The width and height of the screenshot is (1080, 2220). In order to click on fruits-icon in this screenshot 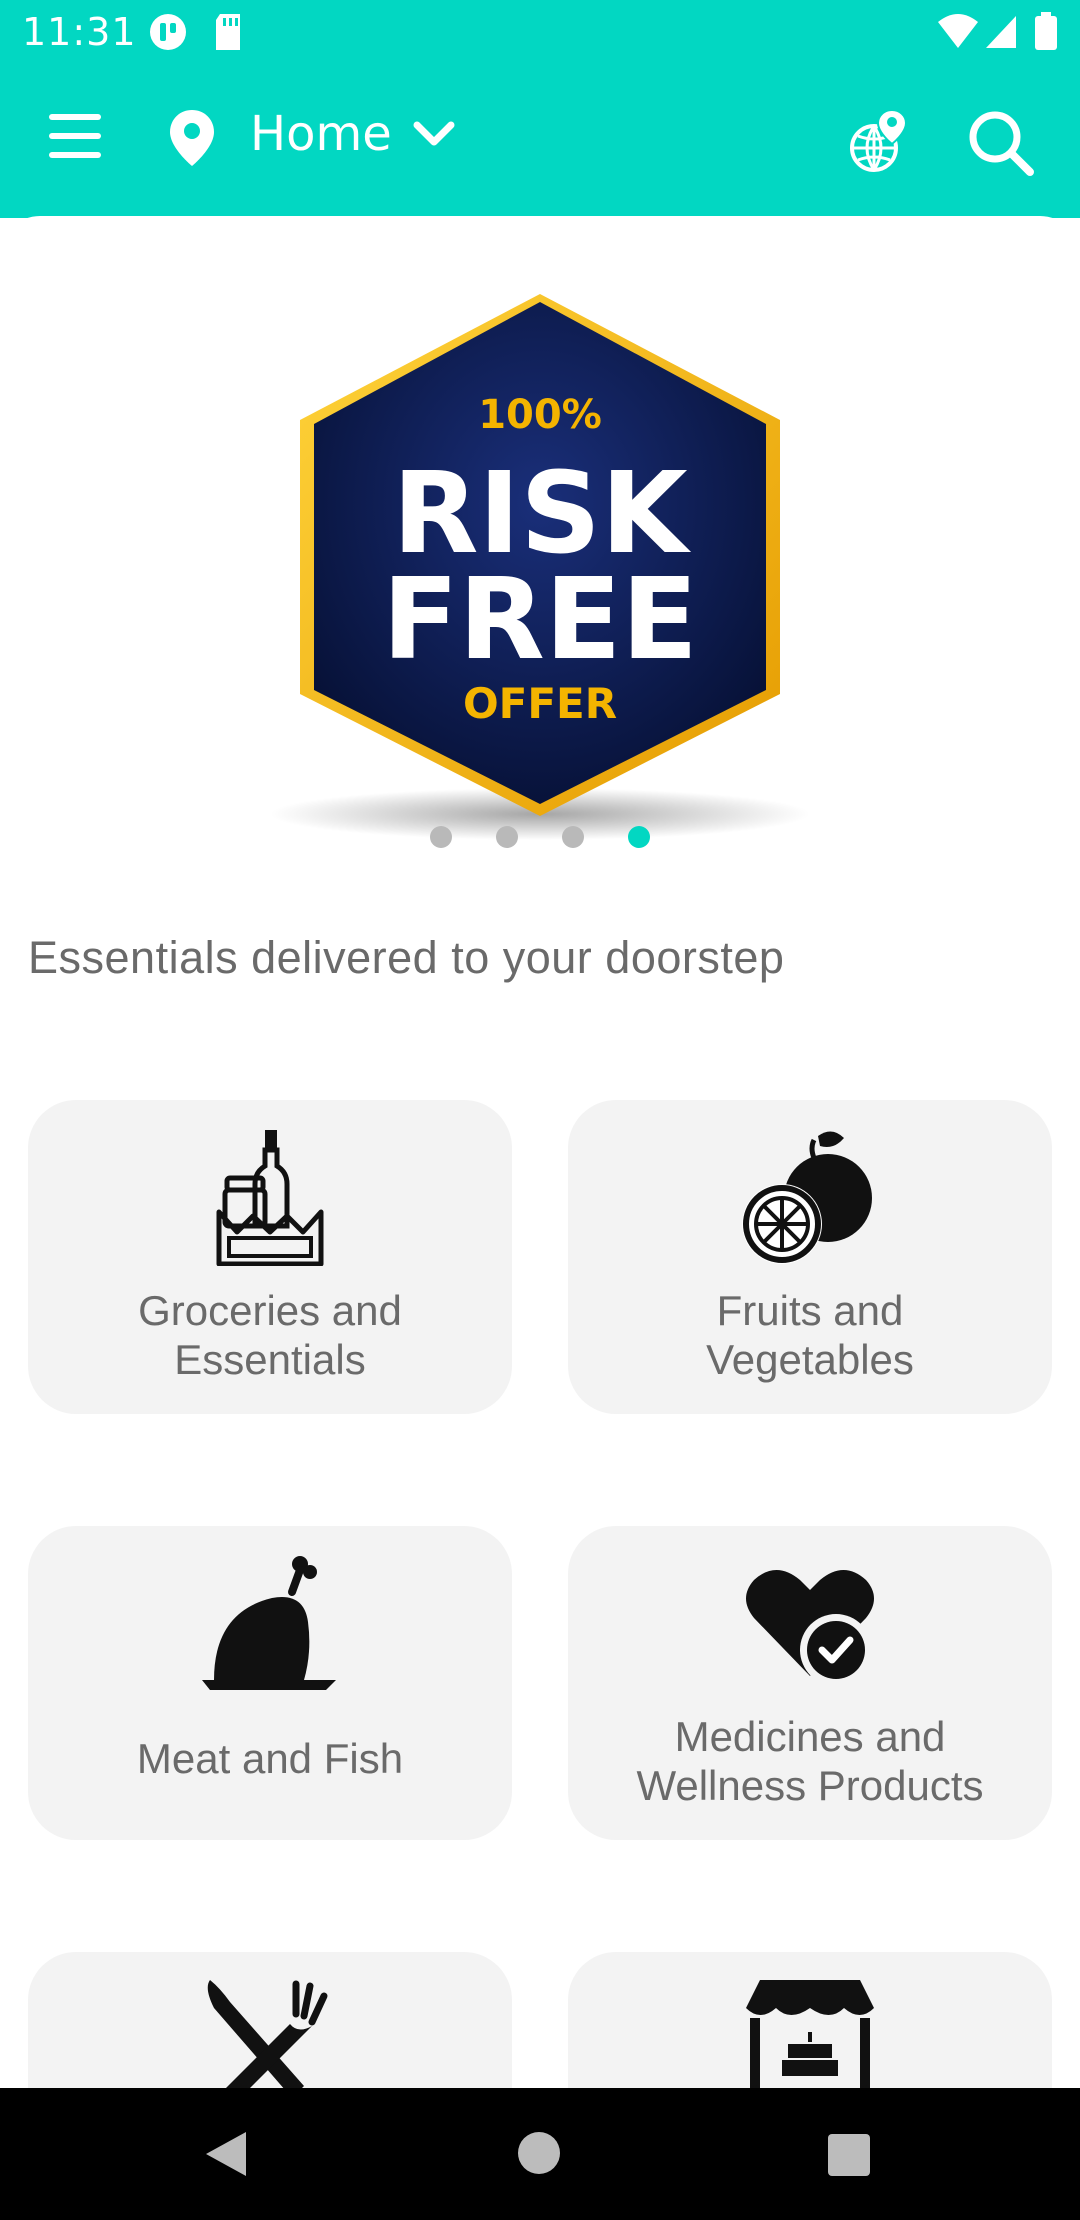, I will do `click(810, 1196)`.